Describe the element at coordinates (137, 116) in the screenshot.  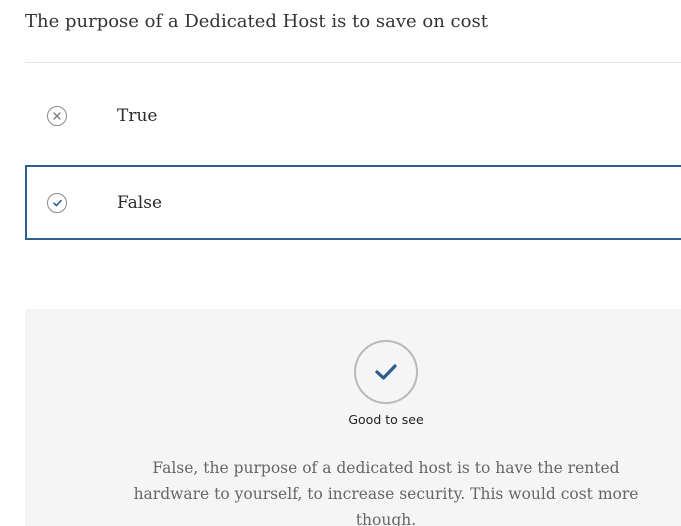
I see `answer-option-label: True` at that location.